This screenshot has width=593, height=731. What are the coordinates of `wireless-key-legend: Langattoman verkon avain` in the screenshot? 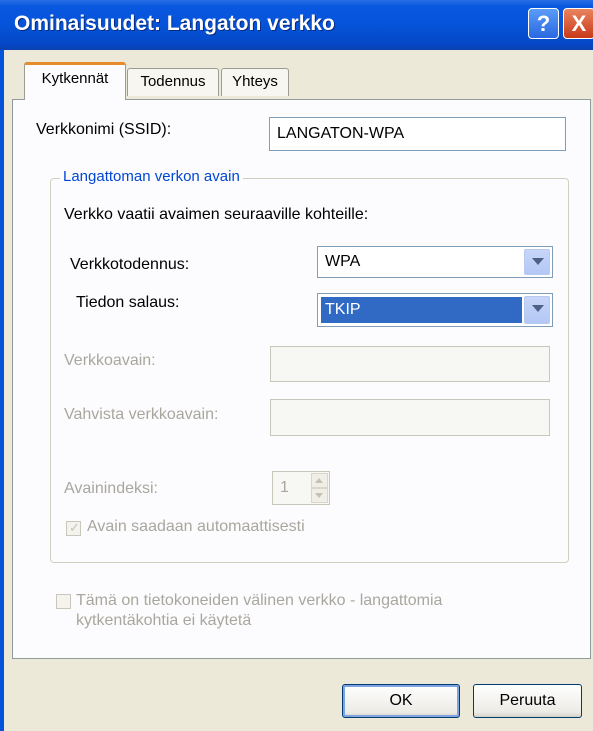 It's located at (151, 176).